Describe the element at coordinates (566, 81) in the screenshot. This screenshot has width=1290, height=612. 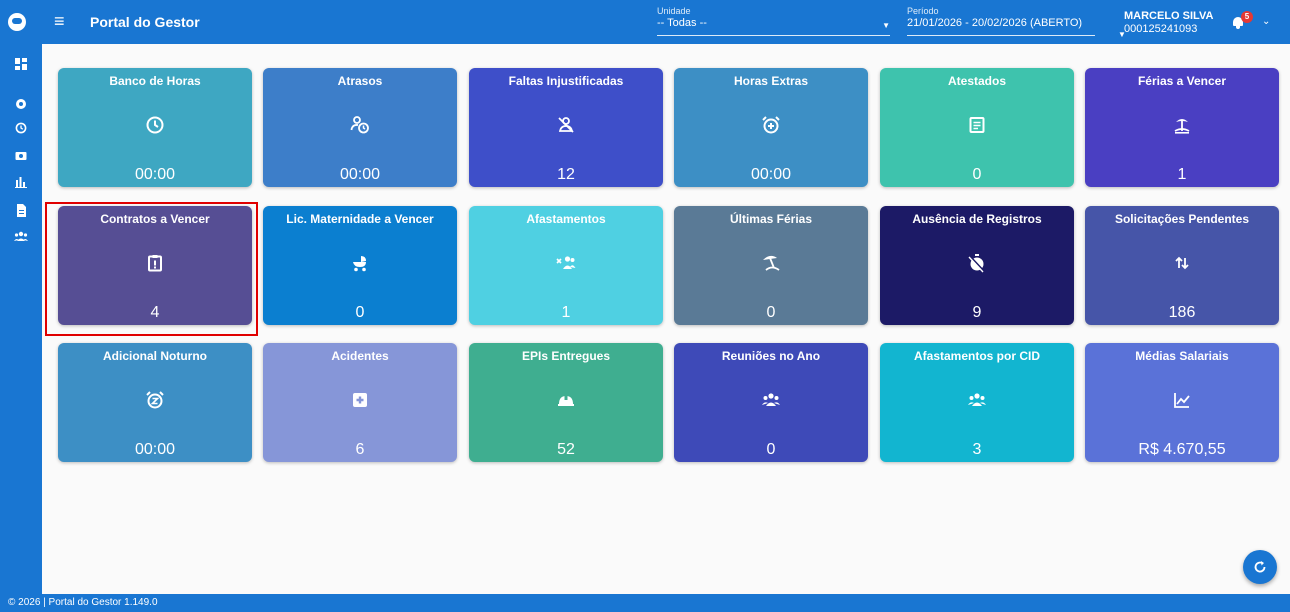
I see `card-title: Faltas Injustificadas` at that location.